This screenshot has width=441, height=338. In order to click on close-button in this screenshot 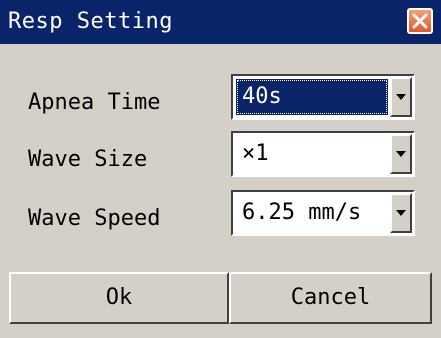, I will do `click(420, 21)`.